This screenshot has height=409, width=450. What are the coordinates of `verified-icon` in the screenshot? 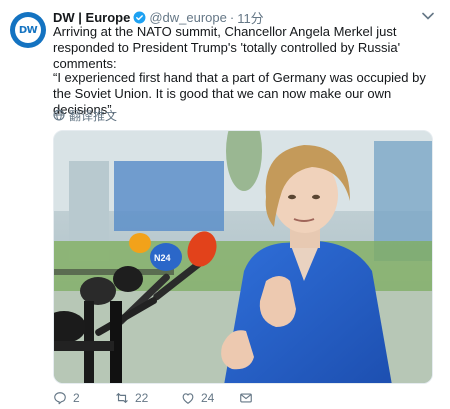 It's located at (139, 17).